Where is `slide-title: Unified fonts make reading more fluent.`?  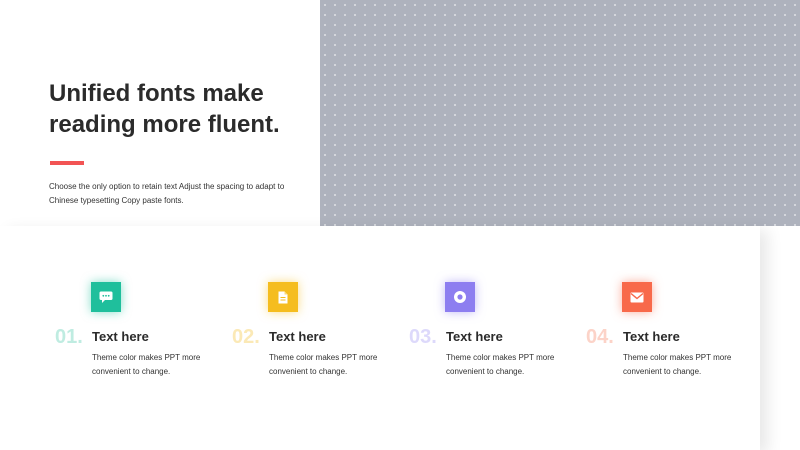
slide-title: Unified fonts make reading more fluent. is located at coordinates (164, 109).